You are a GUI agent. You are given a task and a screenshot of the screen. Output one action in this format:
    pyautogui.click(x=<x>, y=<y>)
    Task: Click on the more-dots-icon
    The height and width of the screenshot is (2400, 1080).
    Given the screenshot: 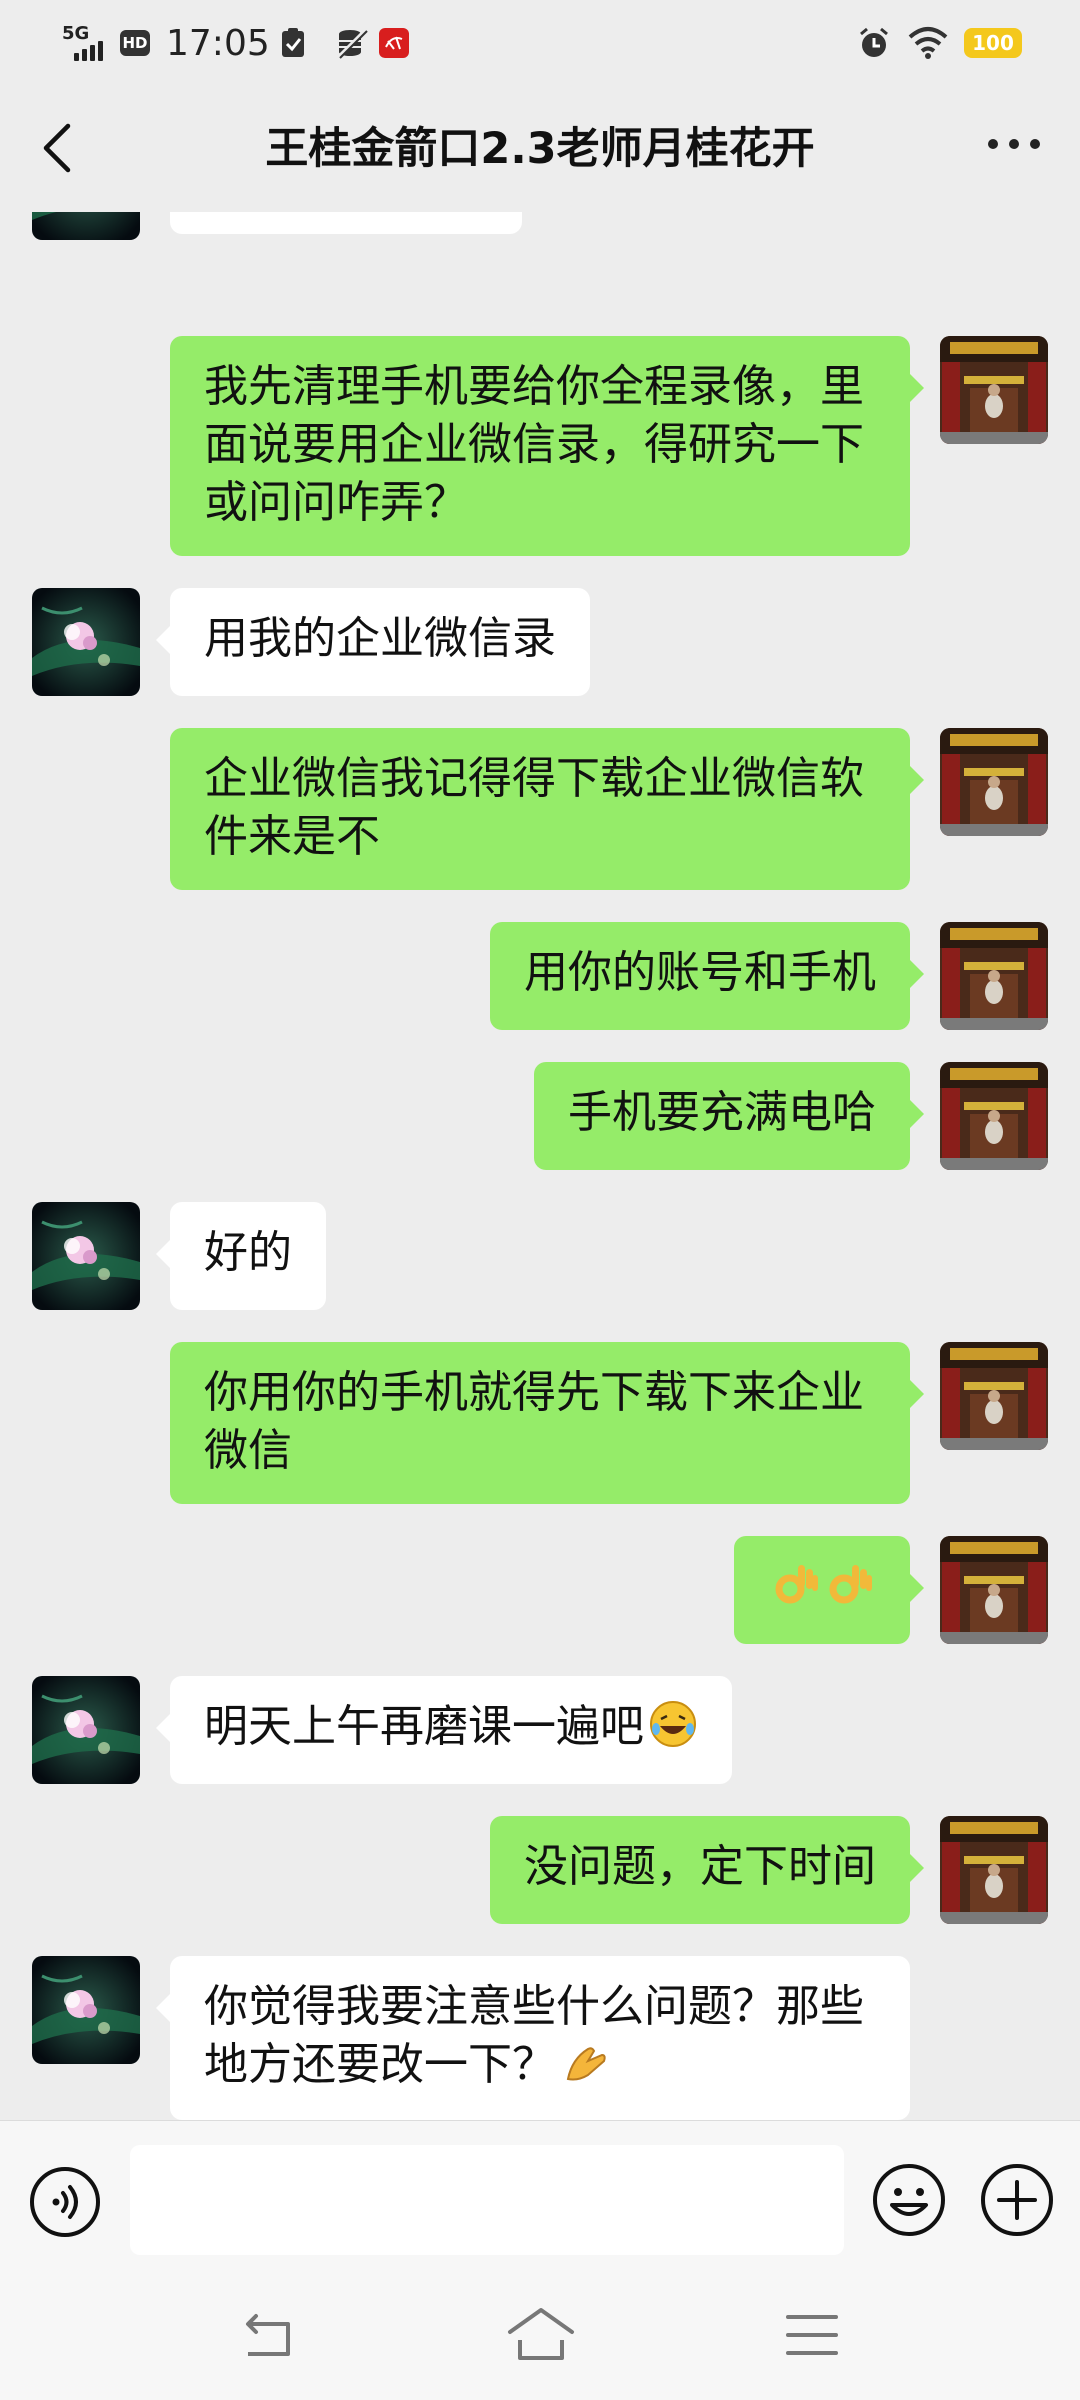 What is the action you would take?
    pyautogui.click(x=1014, y=144)
    